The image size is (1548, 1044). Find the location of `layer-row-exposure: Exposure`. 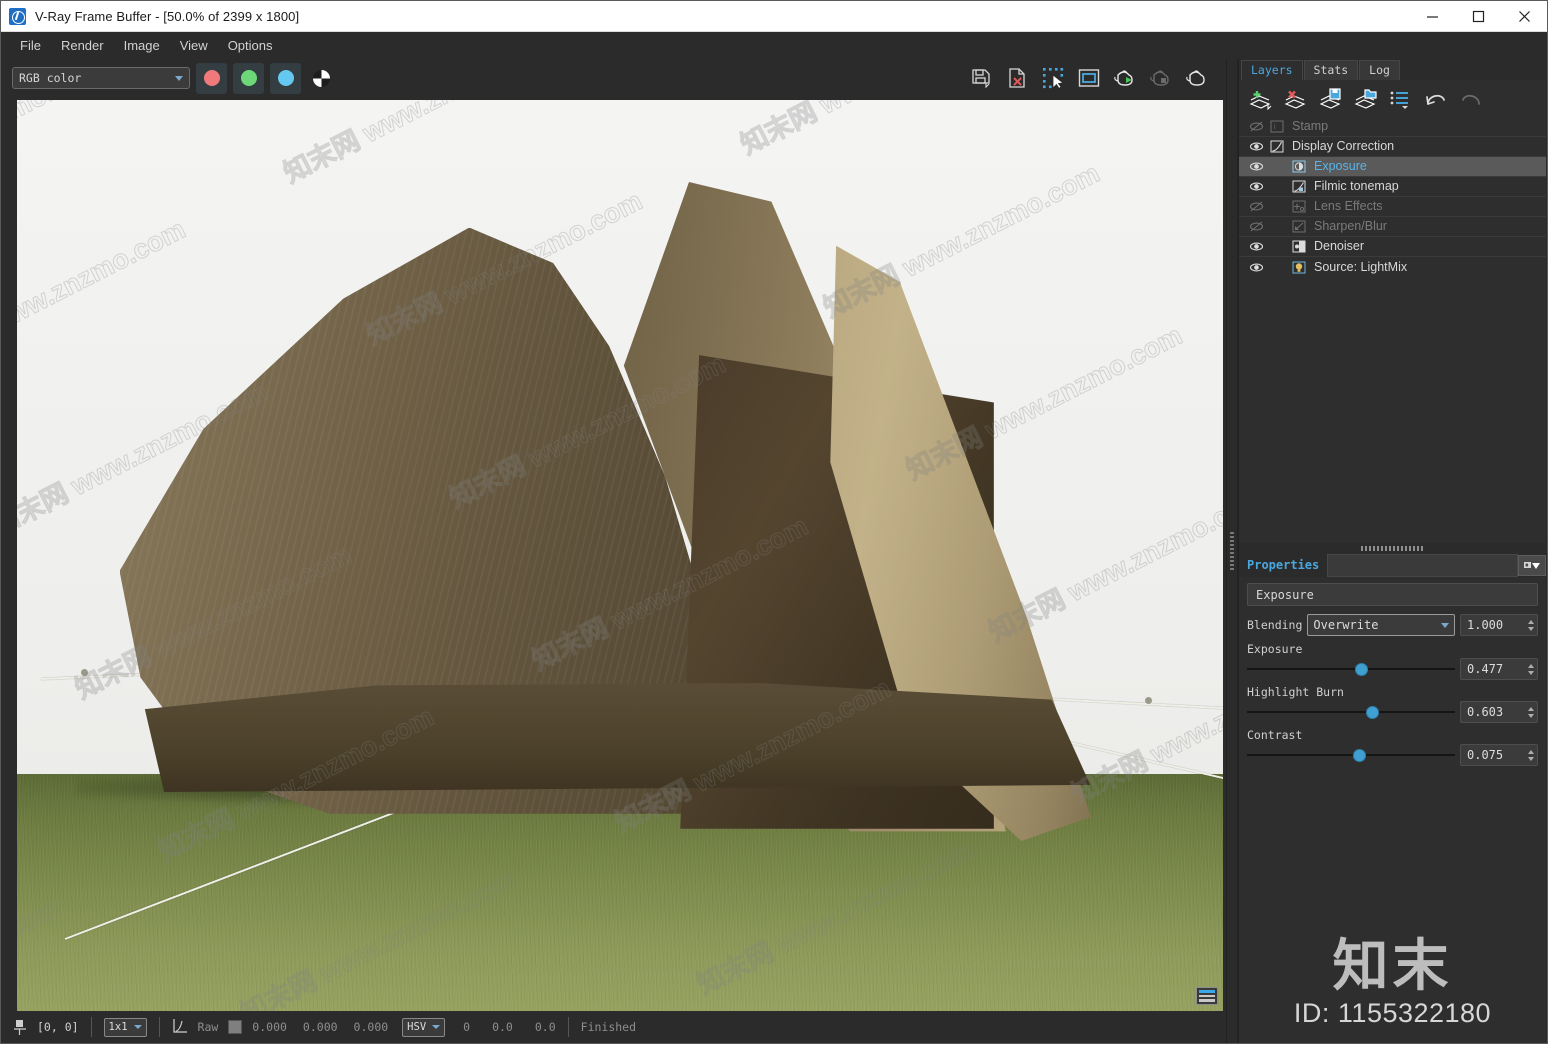

layer-row-exposure: Exposure is located at coordinates (1392, 167).